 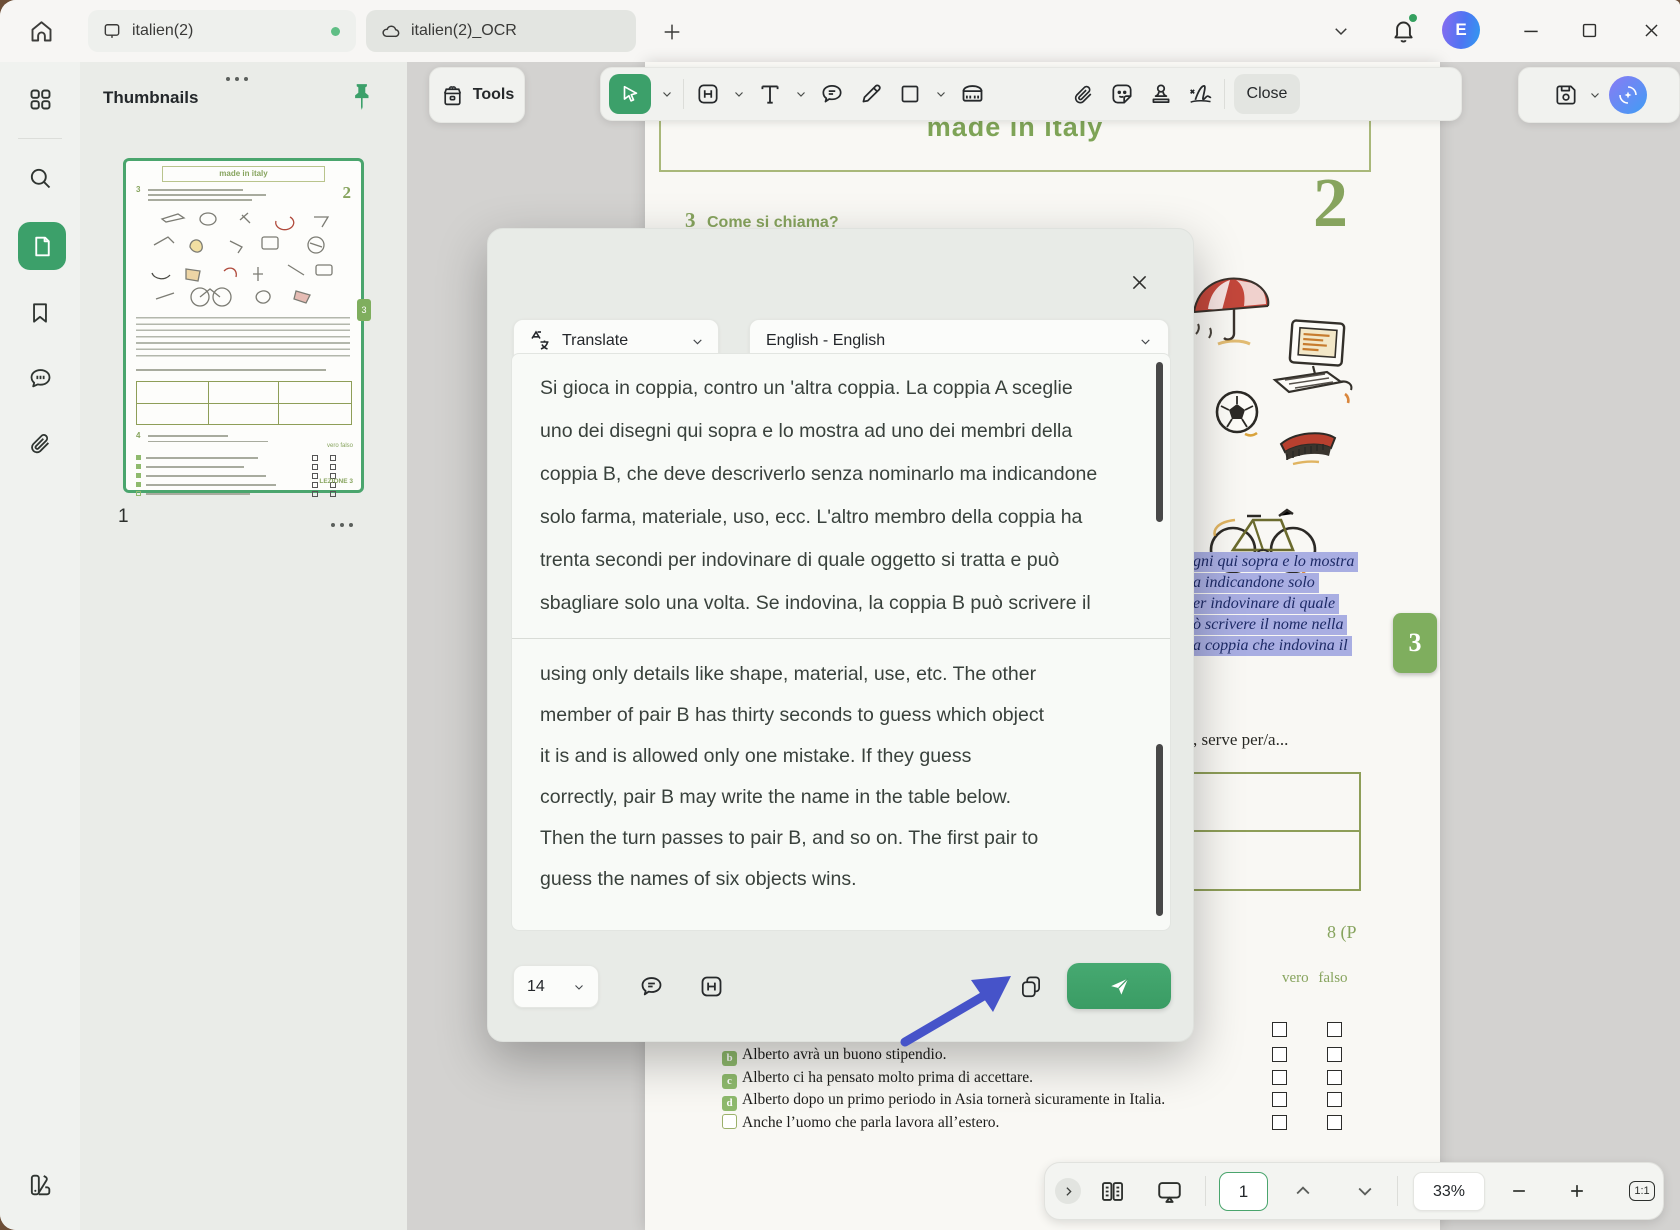 What do you see at coordinates (1265, 604) in the screenshot?
I see `highlighted-text-line: er indovinare di quale` at bounding box center [1265, 604].